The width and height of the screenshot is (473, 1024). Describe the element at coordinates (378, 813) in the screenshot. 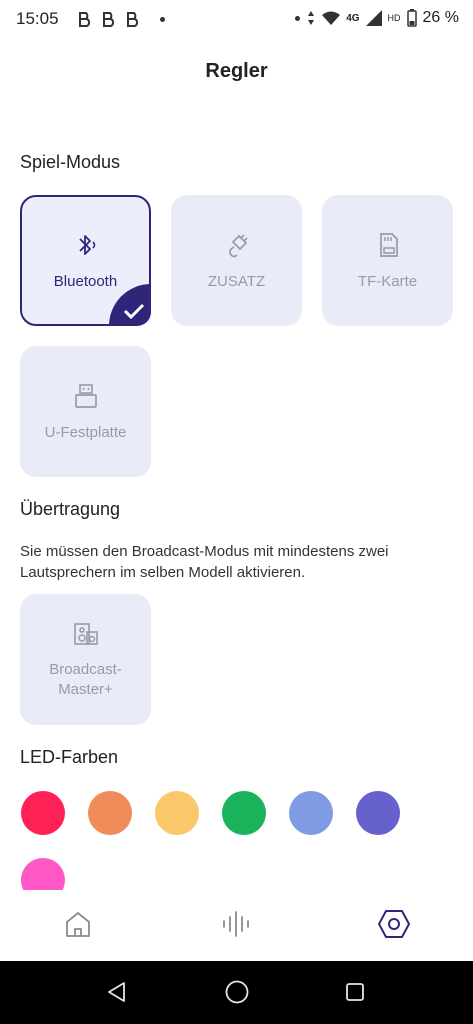

I see `led-color-purple` at that location.